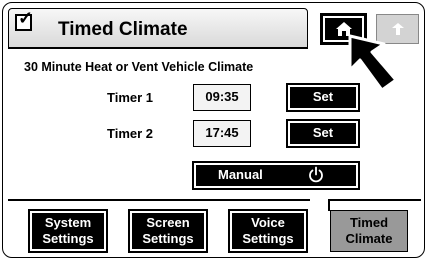  Describe the element at coordinates (130, 97) in the screenshot. I see `timer-1-label: Timer 1` at that location.